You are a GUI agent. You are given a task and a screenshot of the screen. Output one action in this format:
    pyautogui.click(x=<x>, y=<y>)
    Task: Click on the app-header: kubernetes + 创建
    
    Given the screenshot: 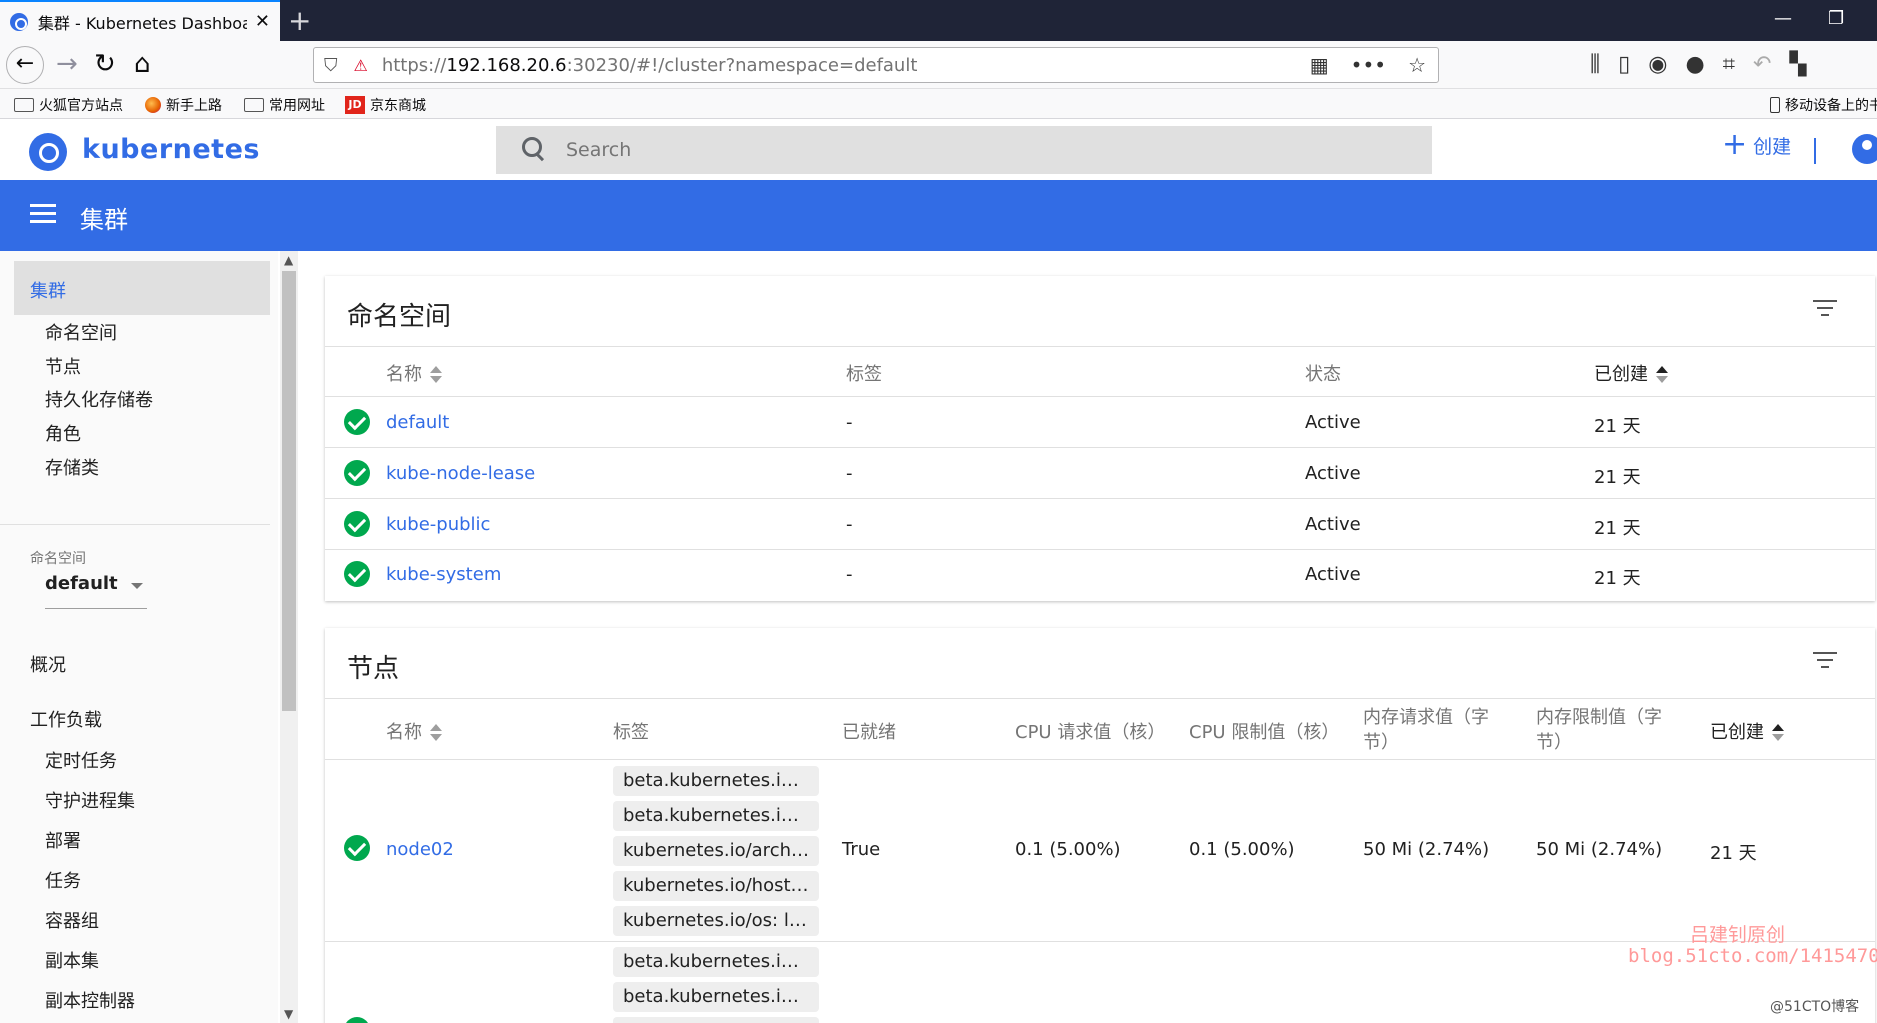 What is the action you would take?
    pyautogui.click(x=938, y=150)
    